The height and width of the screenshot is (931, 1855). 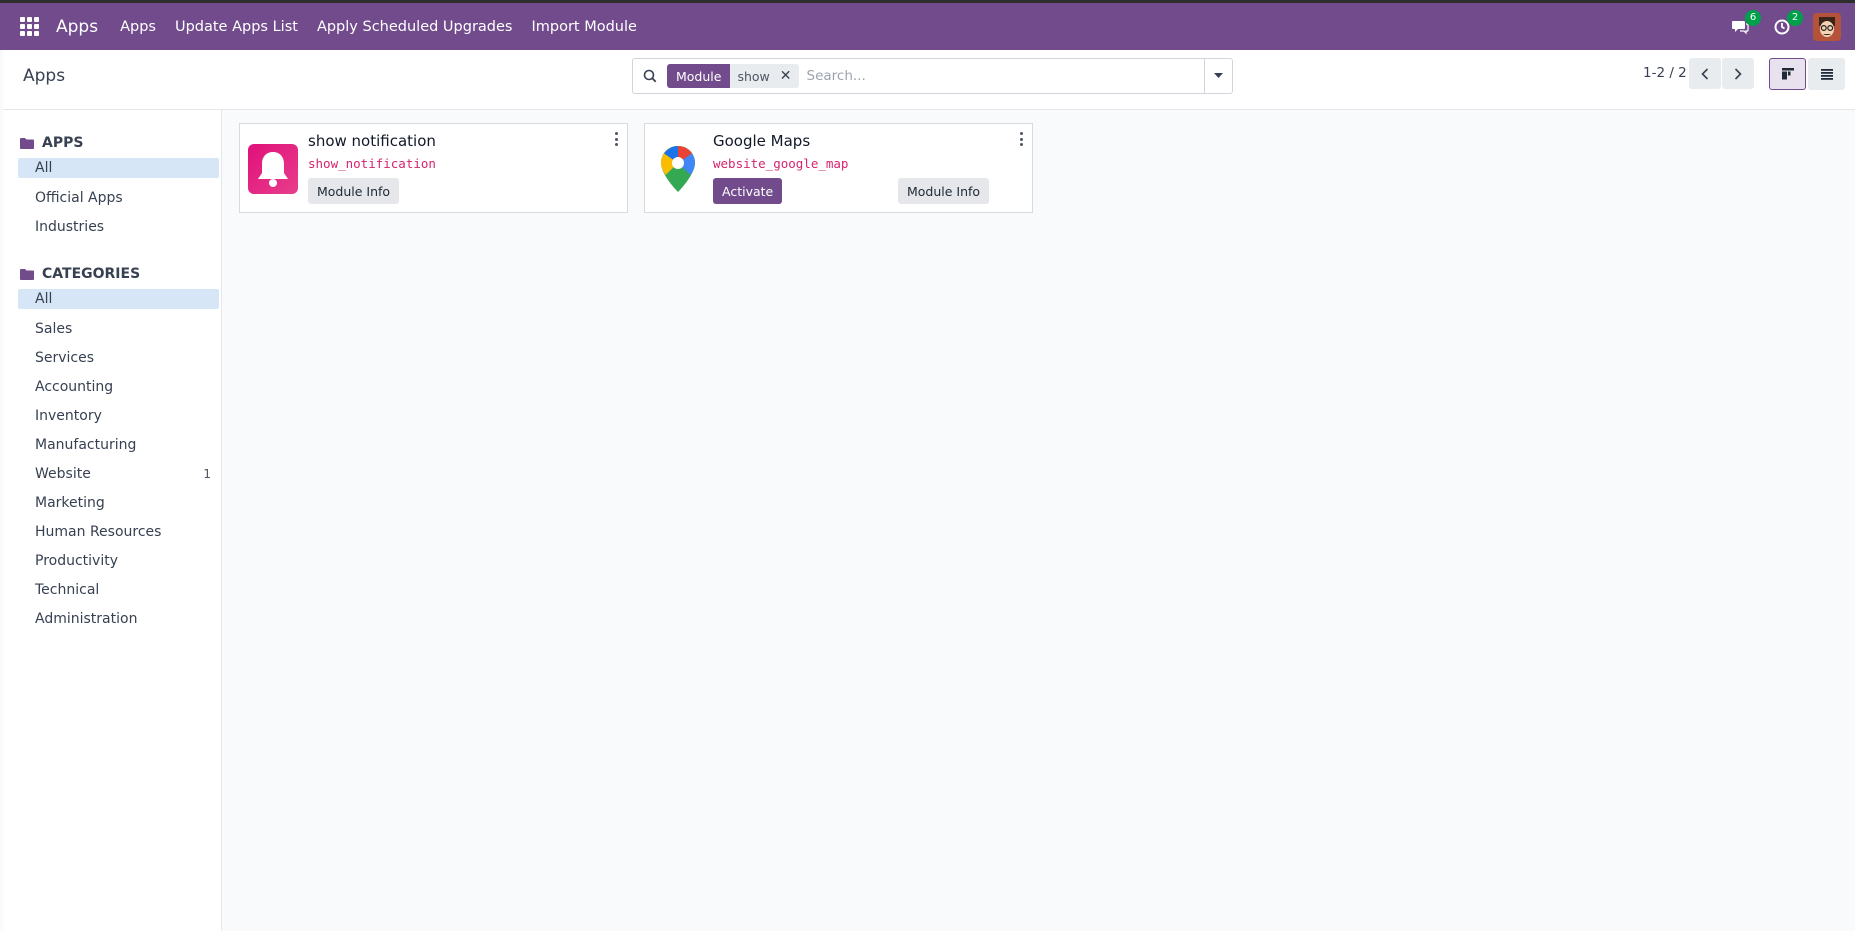 What do you see at coordinates (79, 197) in the screenshot?
I see `sidebar-item-label: Official Apps` at bounding box center [79, 197].